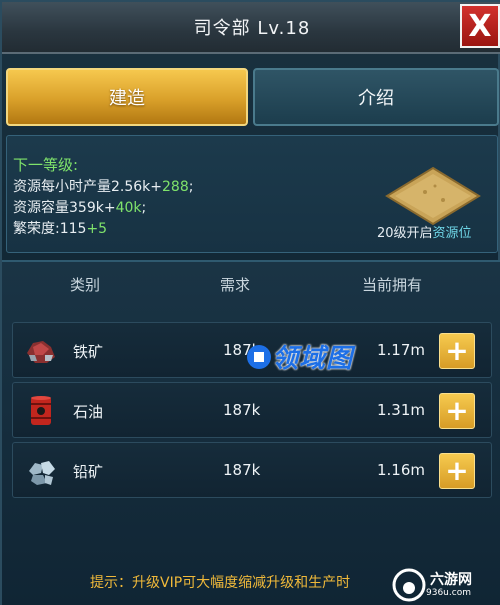 This screenshot has width=500, height=605. Describe the element at coordinates (220, 583) in the screenshot. I see `vip-tip: 提示：升级VIP可大幅度缩减升级和生产时` at that location.